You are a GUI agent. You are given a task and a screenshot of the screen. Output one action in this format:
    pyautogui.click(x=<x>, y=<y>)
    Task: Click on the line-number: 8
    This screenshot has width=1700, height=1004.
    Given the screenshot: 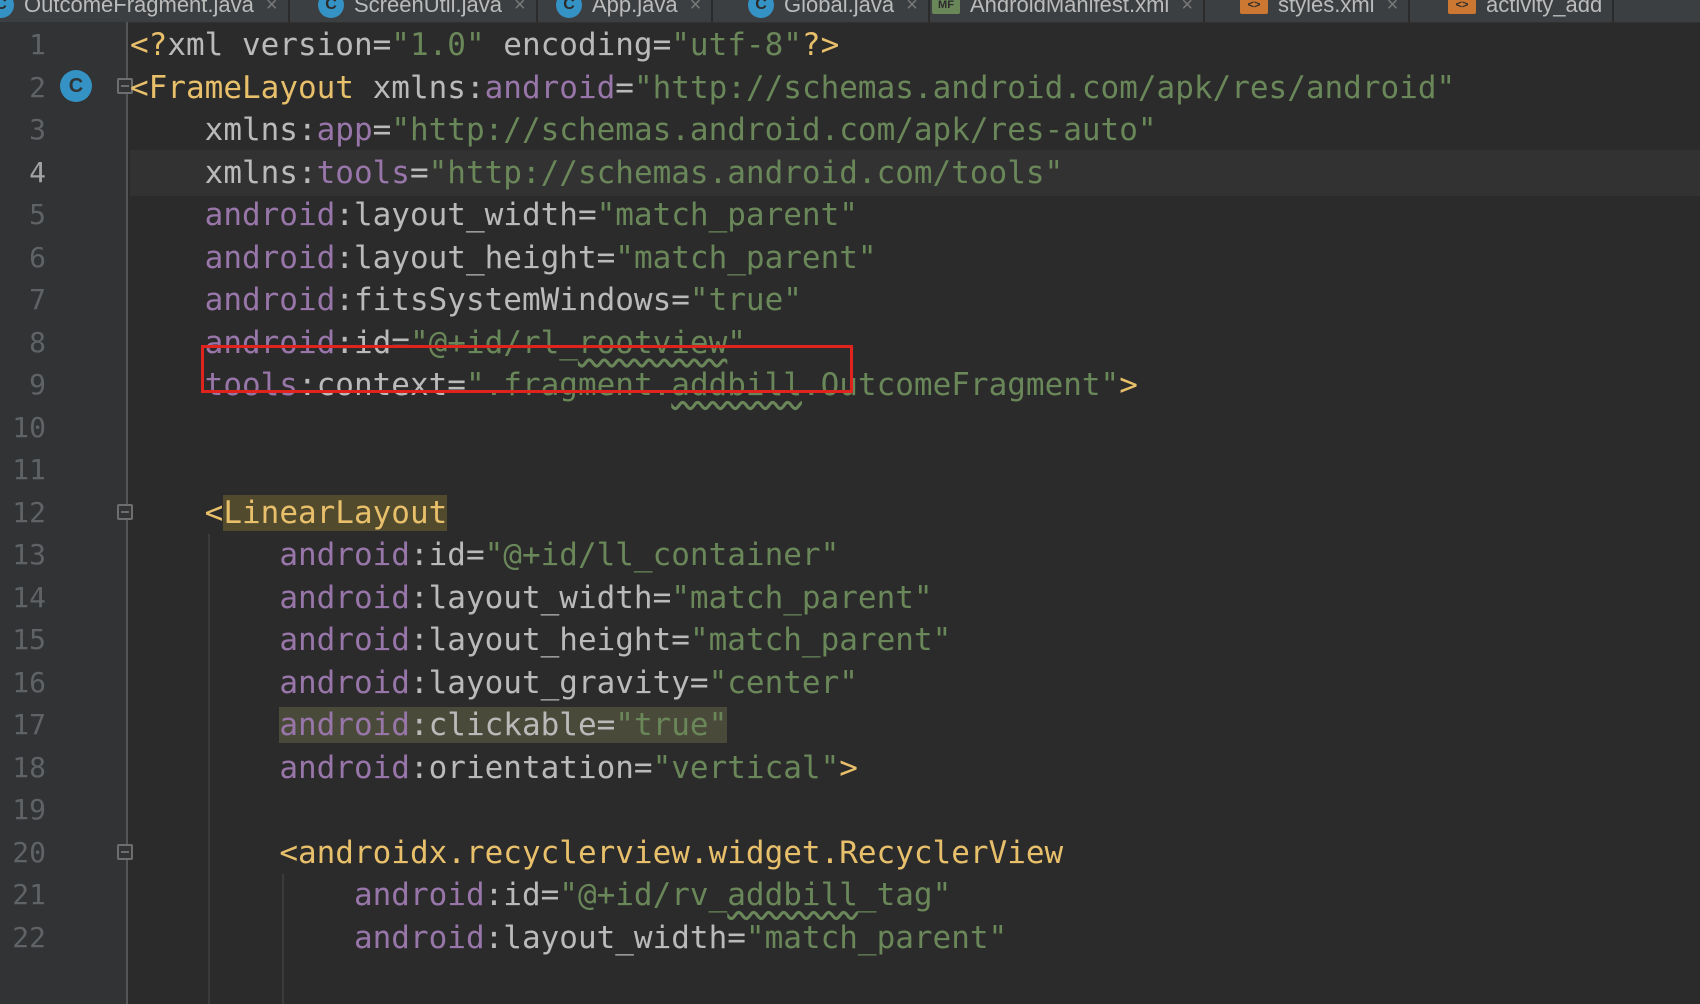 What is the action you would take?
    pyautogui.click(x=37, y=342)
    